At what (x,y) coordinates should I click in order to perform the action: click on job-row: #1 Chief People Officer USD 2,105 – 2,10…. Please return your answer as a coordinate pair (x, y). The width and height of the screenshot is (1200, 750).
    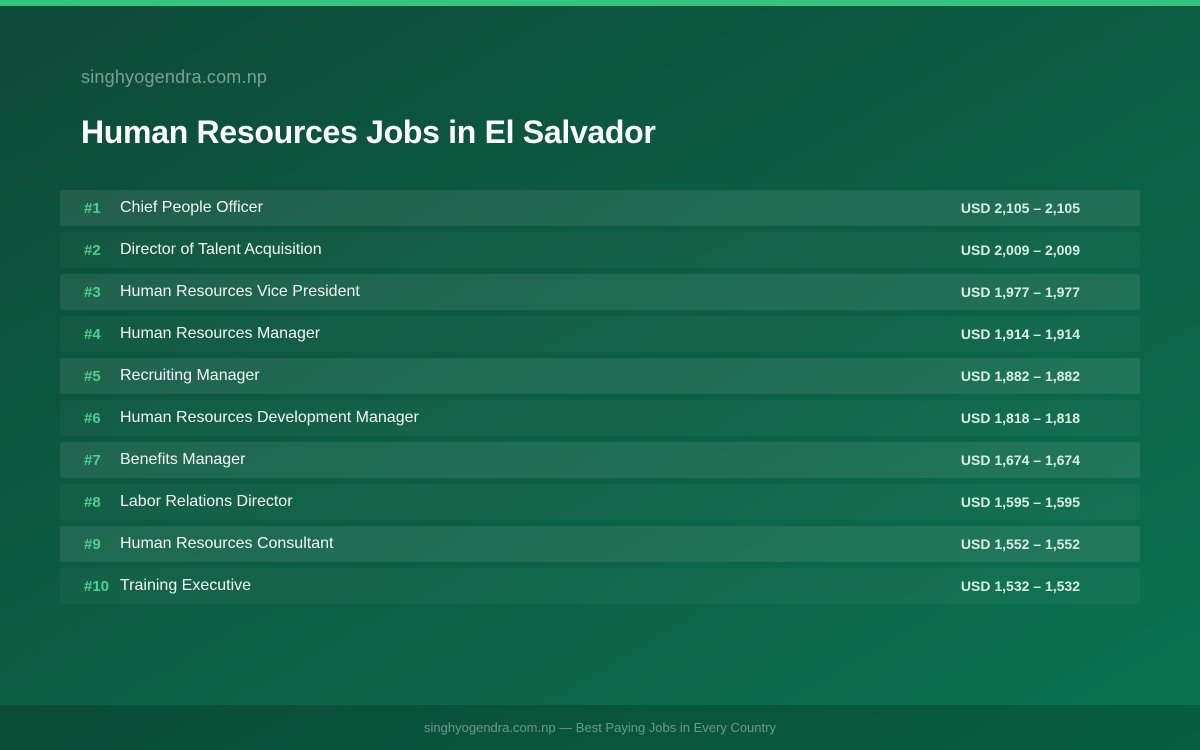
    Looking at the image, I should click on (600, 208).